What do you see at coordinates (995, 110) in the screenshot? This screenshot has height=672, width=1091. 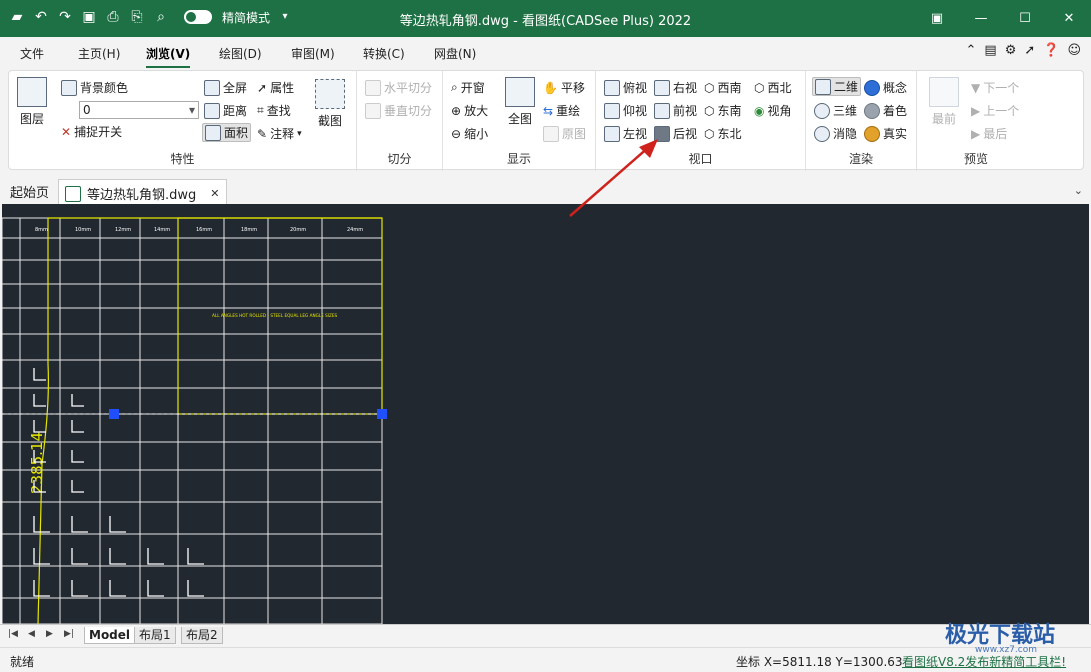 I see `prev-button: ▶ 上一个` at bounding box center [995, 110].